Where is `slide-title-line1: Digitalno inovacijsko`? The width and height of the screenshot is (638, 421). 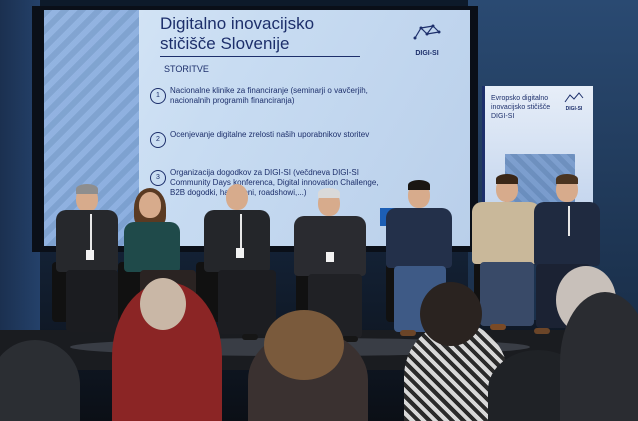 slide-title-line1: Digitalno inovacijsko is located at coordinates (237, 23).